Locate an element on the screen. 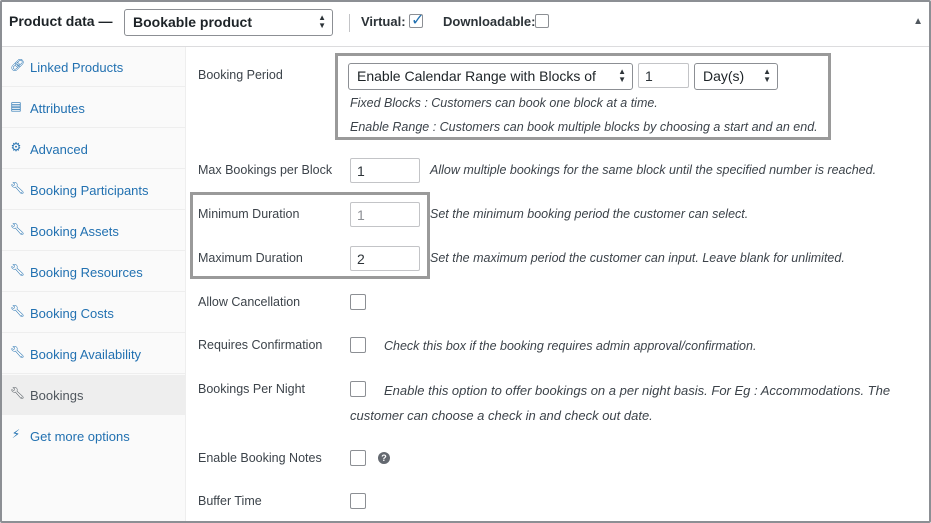 The height and width of the screenshot is (523, 931). plug-icon: ⚡︎ is located at coordinates (16, 434).